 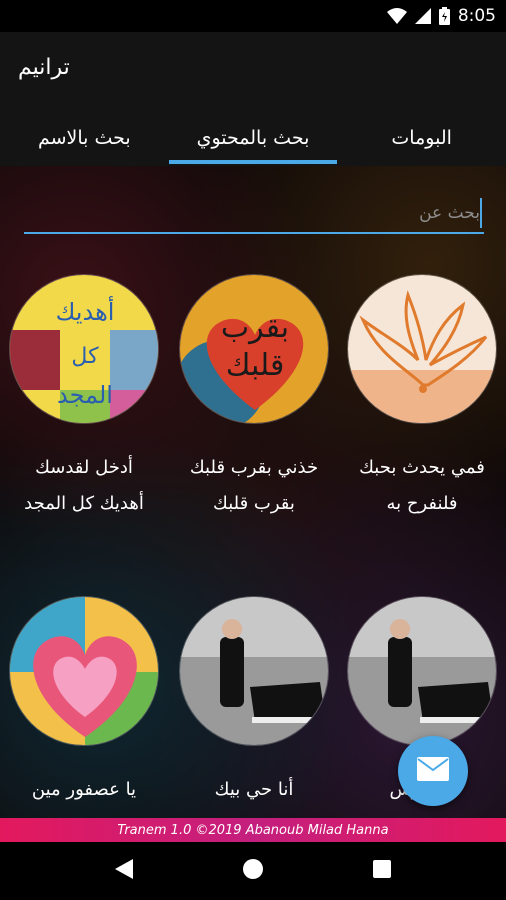 What do you see at coordinates (85, 311) in the screenshot?
I see `cover-text-1: أهديك` at bounding box center [85, 311].